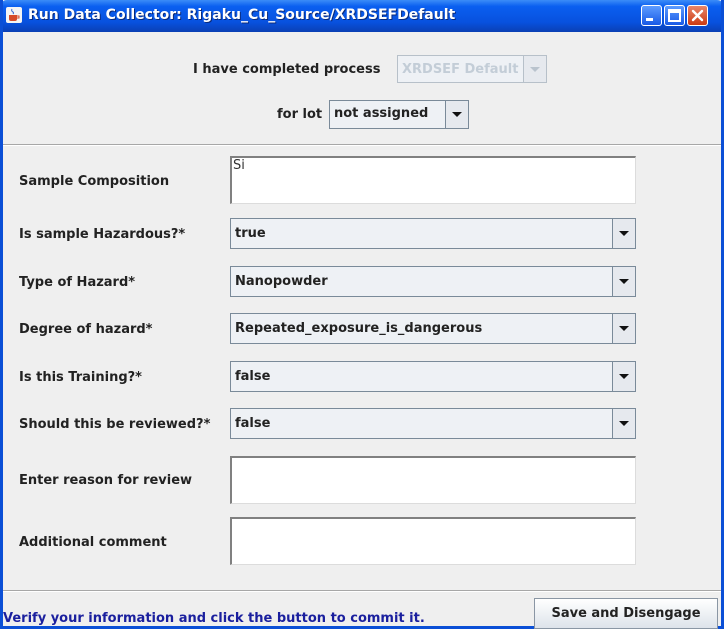 Image resolution: width=724 pixels, height=629 pixels. I want to click on hazardous-label: Is sample Hazardous?*, so click(102, 234).